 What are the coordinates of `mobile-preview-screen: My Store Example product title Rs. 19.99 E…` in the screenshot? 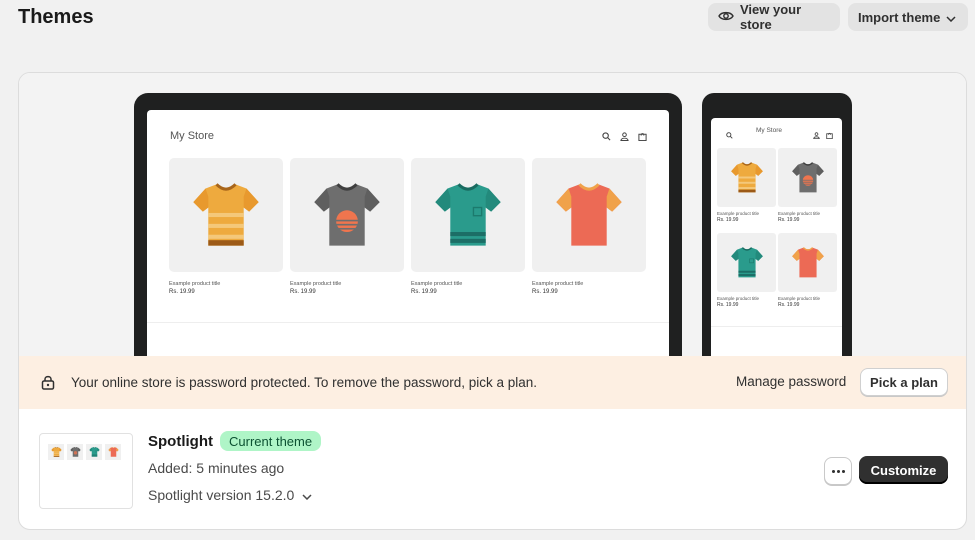 It's located at (776, 237).